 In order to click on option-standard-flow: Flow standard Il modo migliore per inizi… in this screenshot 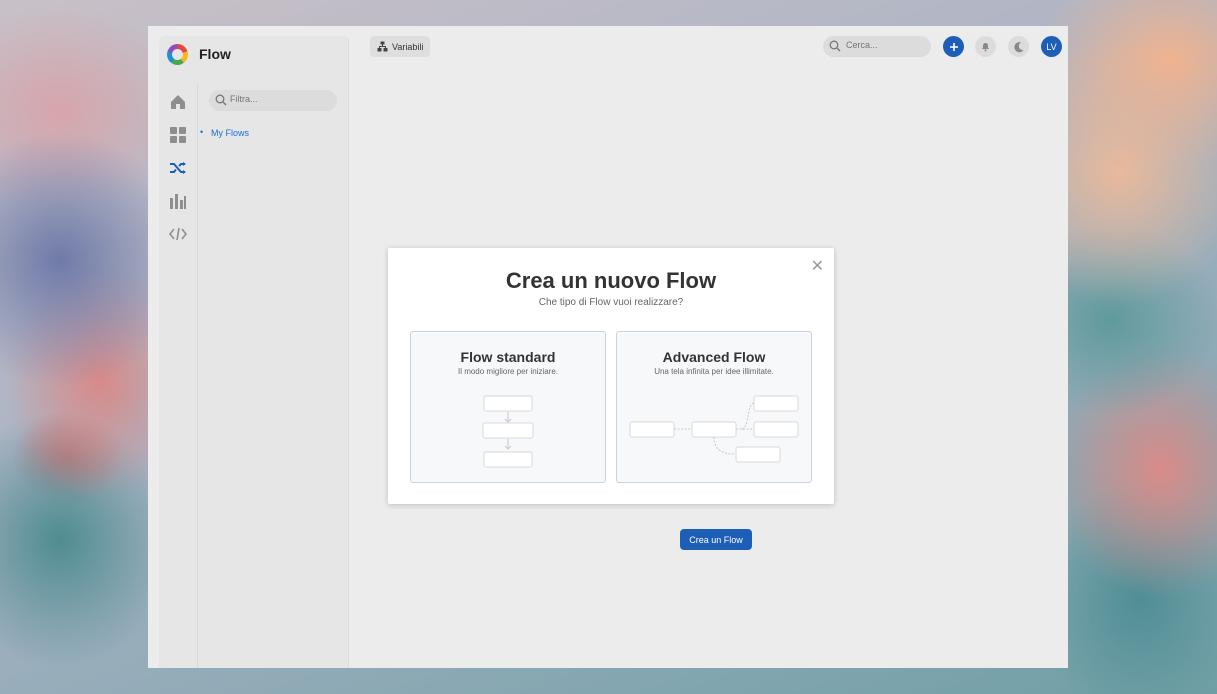, I will do `click(508, 407)`.